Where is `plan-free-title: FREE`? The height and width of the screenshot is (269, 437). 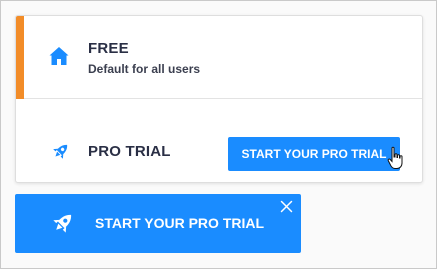
plan-free-title: FREE is located at coordinates (108, 48).